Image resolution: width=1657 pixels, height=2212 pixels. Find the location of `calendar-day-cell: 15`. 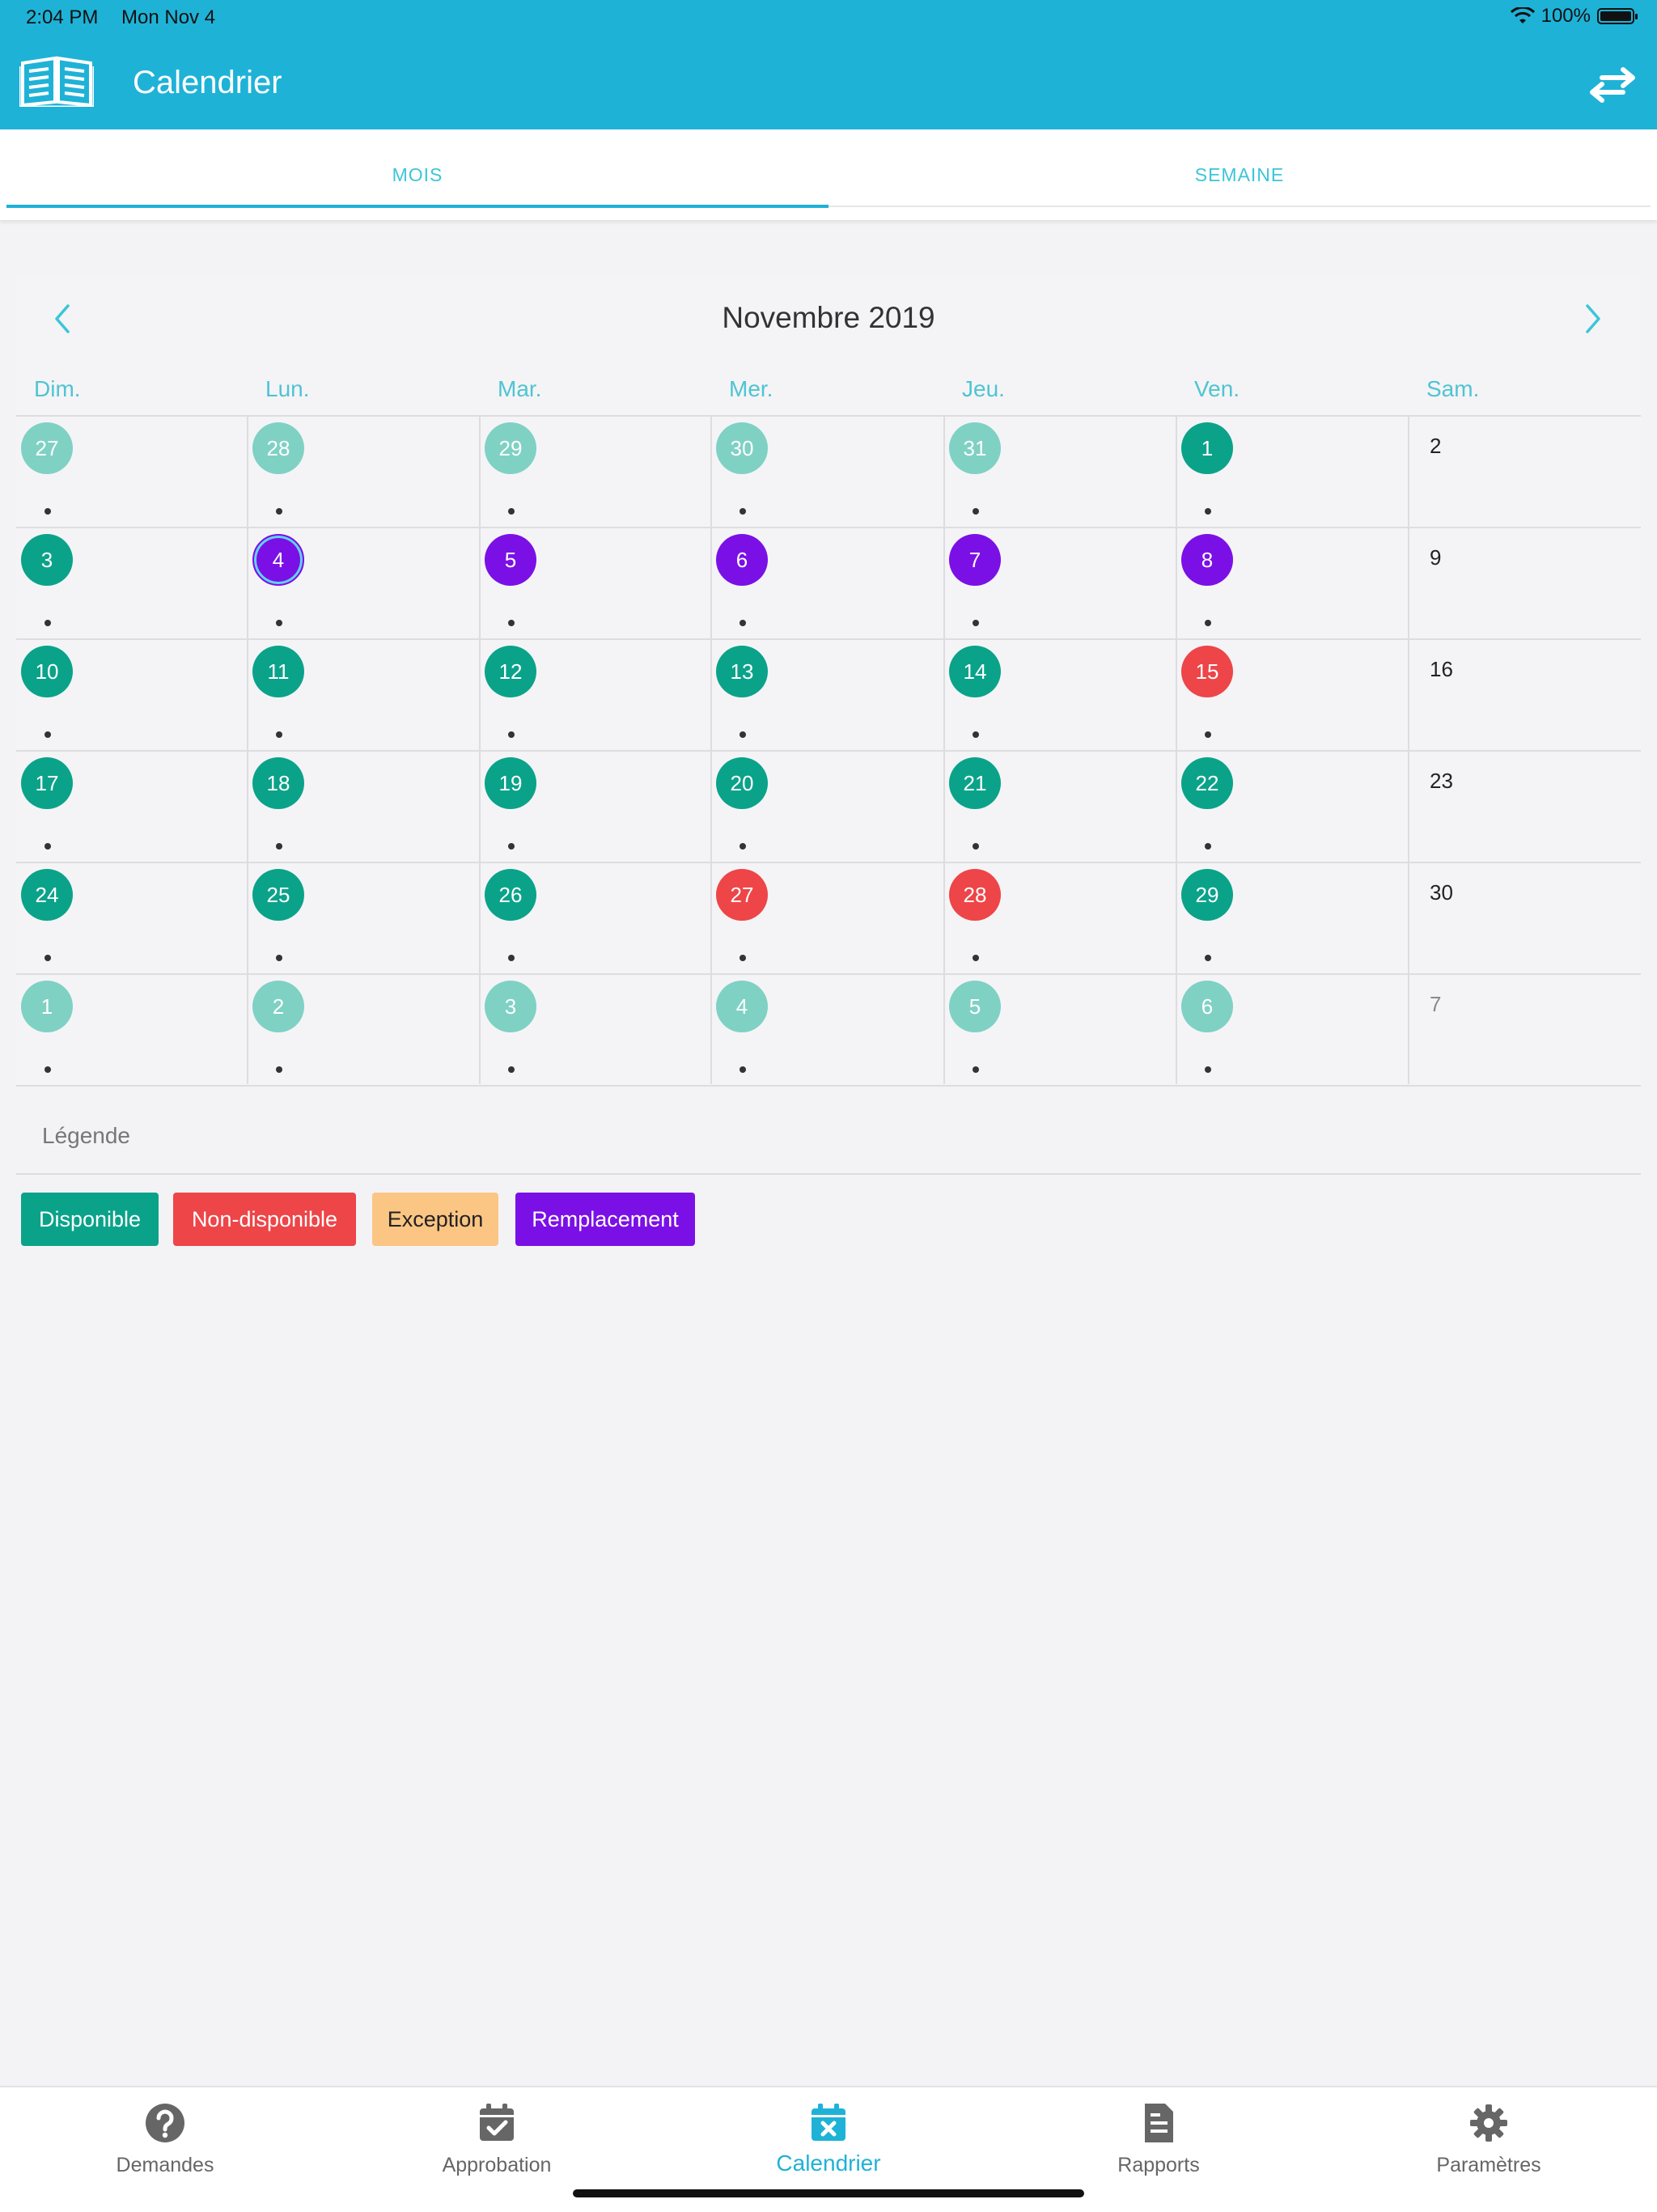

calendar-day-cell: 15 is located at coordinates (1292, 695).